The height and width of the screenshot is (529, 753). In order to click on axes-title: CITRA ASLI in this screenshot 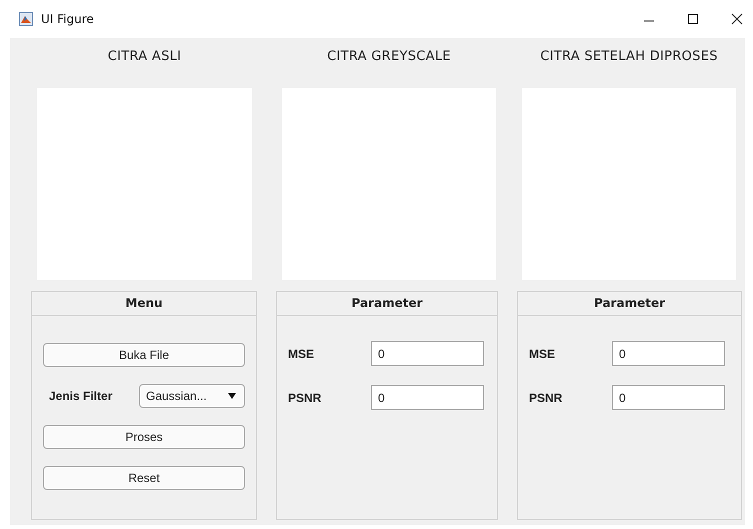, I will do `click(145, 57)`.